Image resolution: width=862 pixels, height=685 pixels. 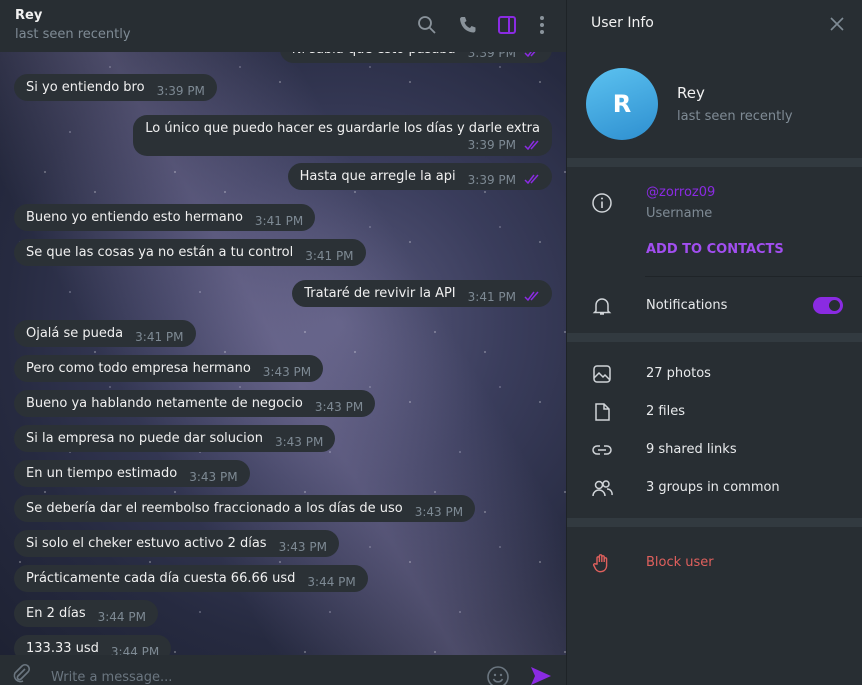 I want to click on chat-status: last seen recently, so click(x=73, y=34).